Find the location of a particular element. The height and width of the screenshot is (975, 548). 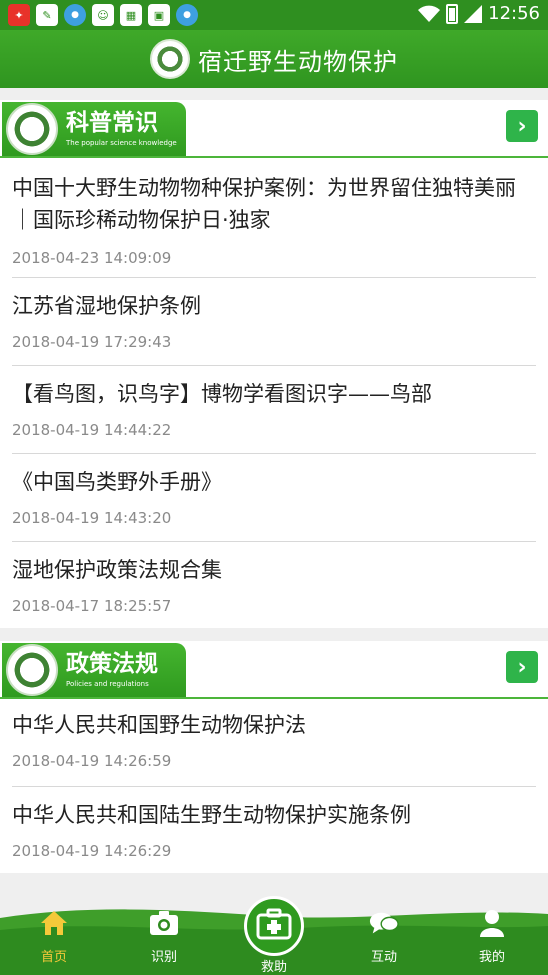

article-title: 中国十大野生动物物种保护案例：为世界留住独特美丽｜国际珍稀动物保护日·独家 is located at coordinates (264, 204).